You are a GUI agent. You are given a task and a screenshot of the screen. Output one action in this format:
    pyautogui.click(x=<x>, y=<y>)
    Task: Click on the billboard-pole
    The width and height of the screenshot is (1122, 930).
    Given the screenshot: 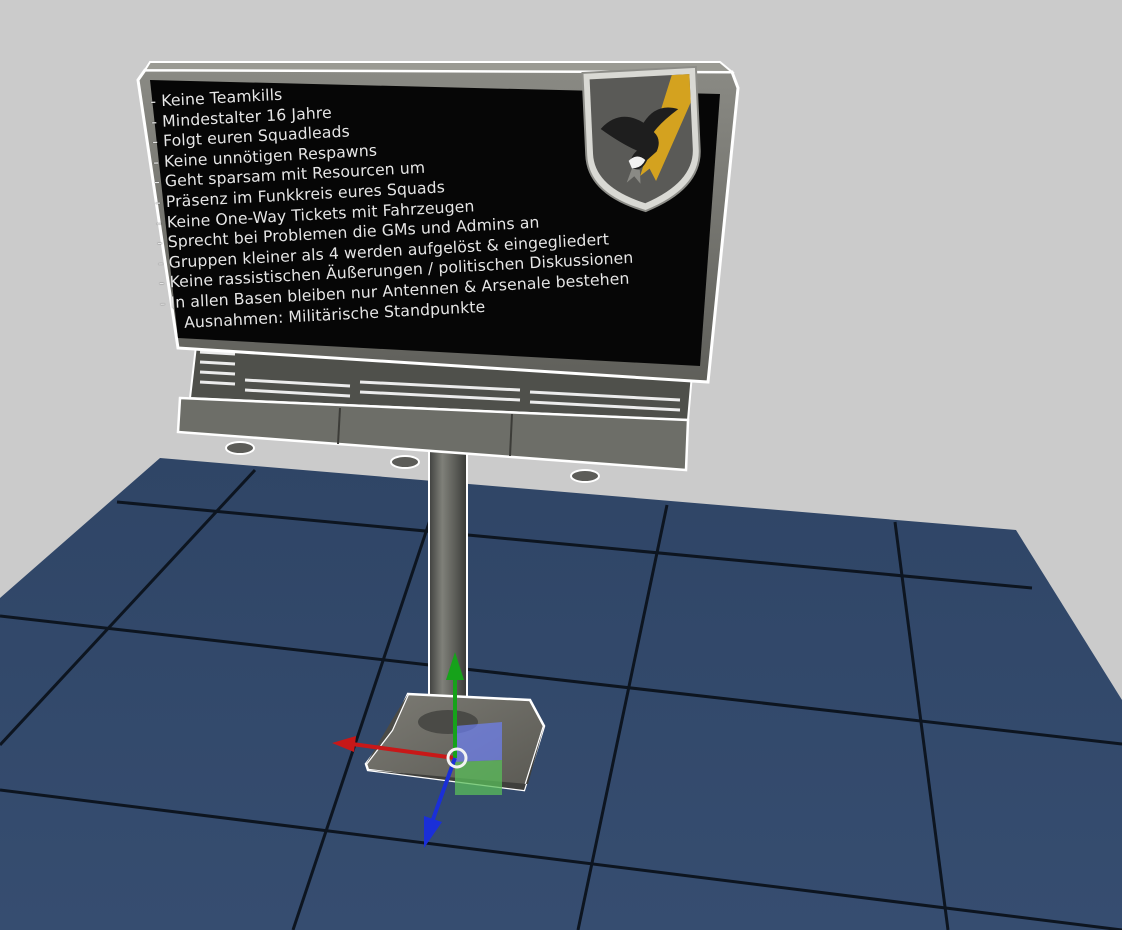 What is the action you would take?
    pyautogui.click(x=448, y=583)
    